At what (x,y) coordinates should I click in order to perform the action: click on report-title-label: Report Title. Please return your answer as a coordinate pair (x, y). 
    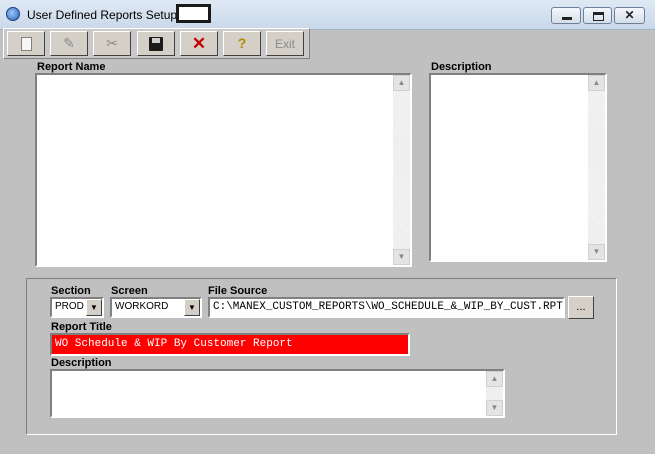
    Looking at the image, I should click on (81, 327).